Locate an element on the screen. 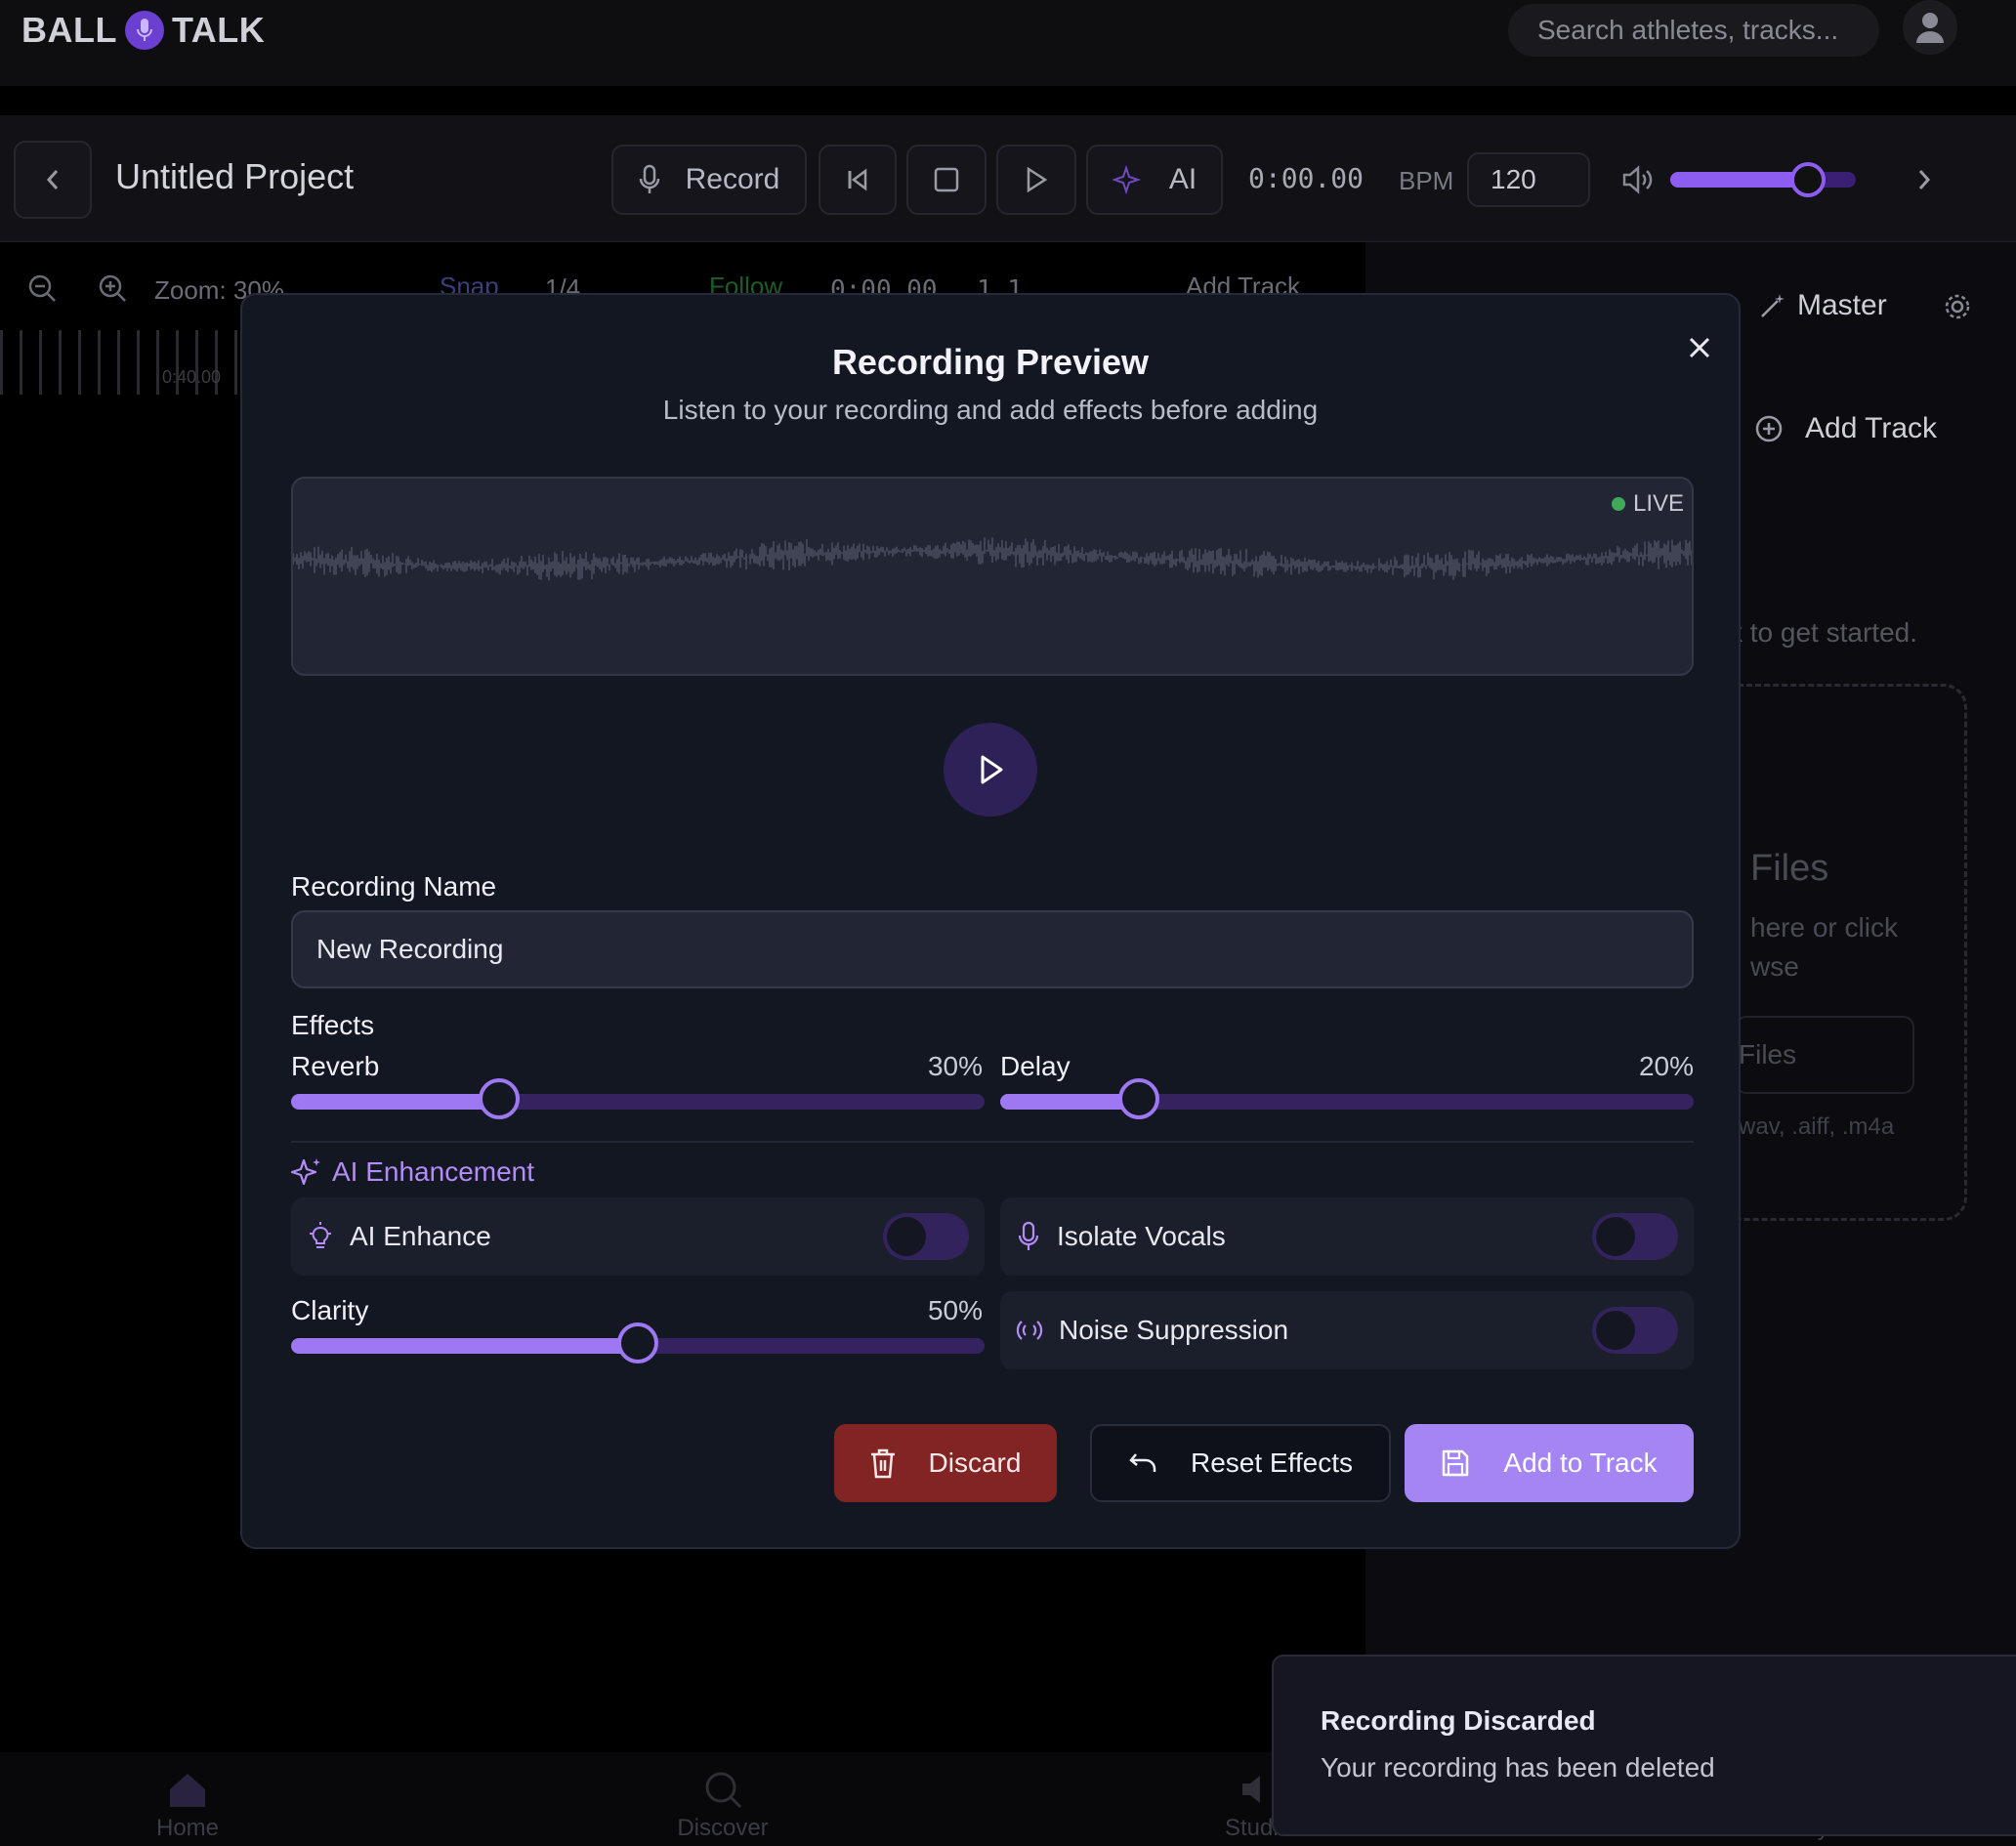 The width and height of the screenshot is (2016, 1846). discard-label: Discard is located at coordinates (975, 1462).